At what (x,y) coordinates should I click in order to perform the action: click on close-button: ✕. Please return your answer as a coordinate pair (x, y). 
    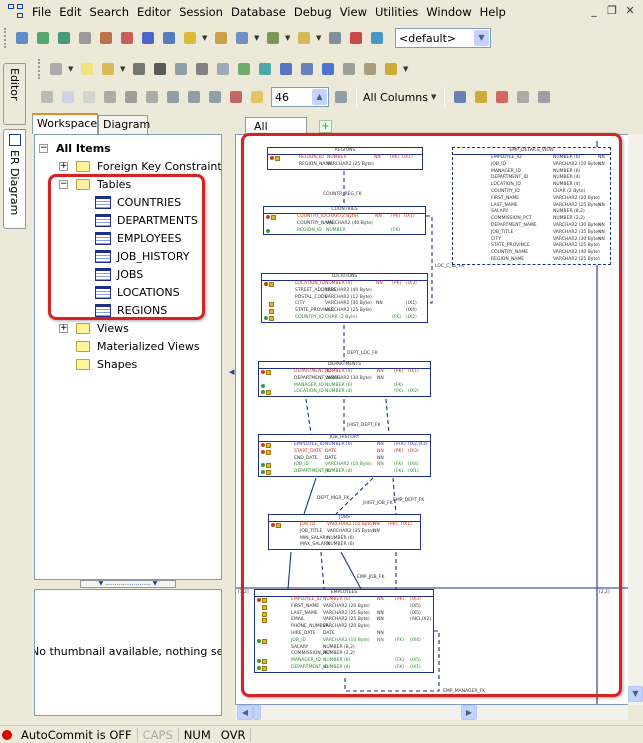
    Looking at the image, I should click on (630, 11).